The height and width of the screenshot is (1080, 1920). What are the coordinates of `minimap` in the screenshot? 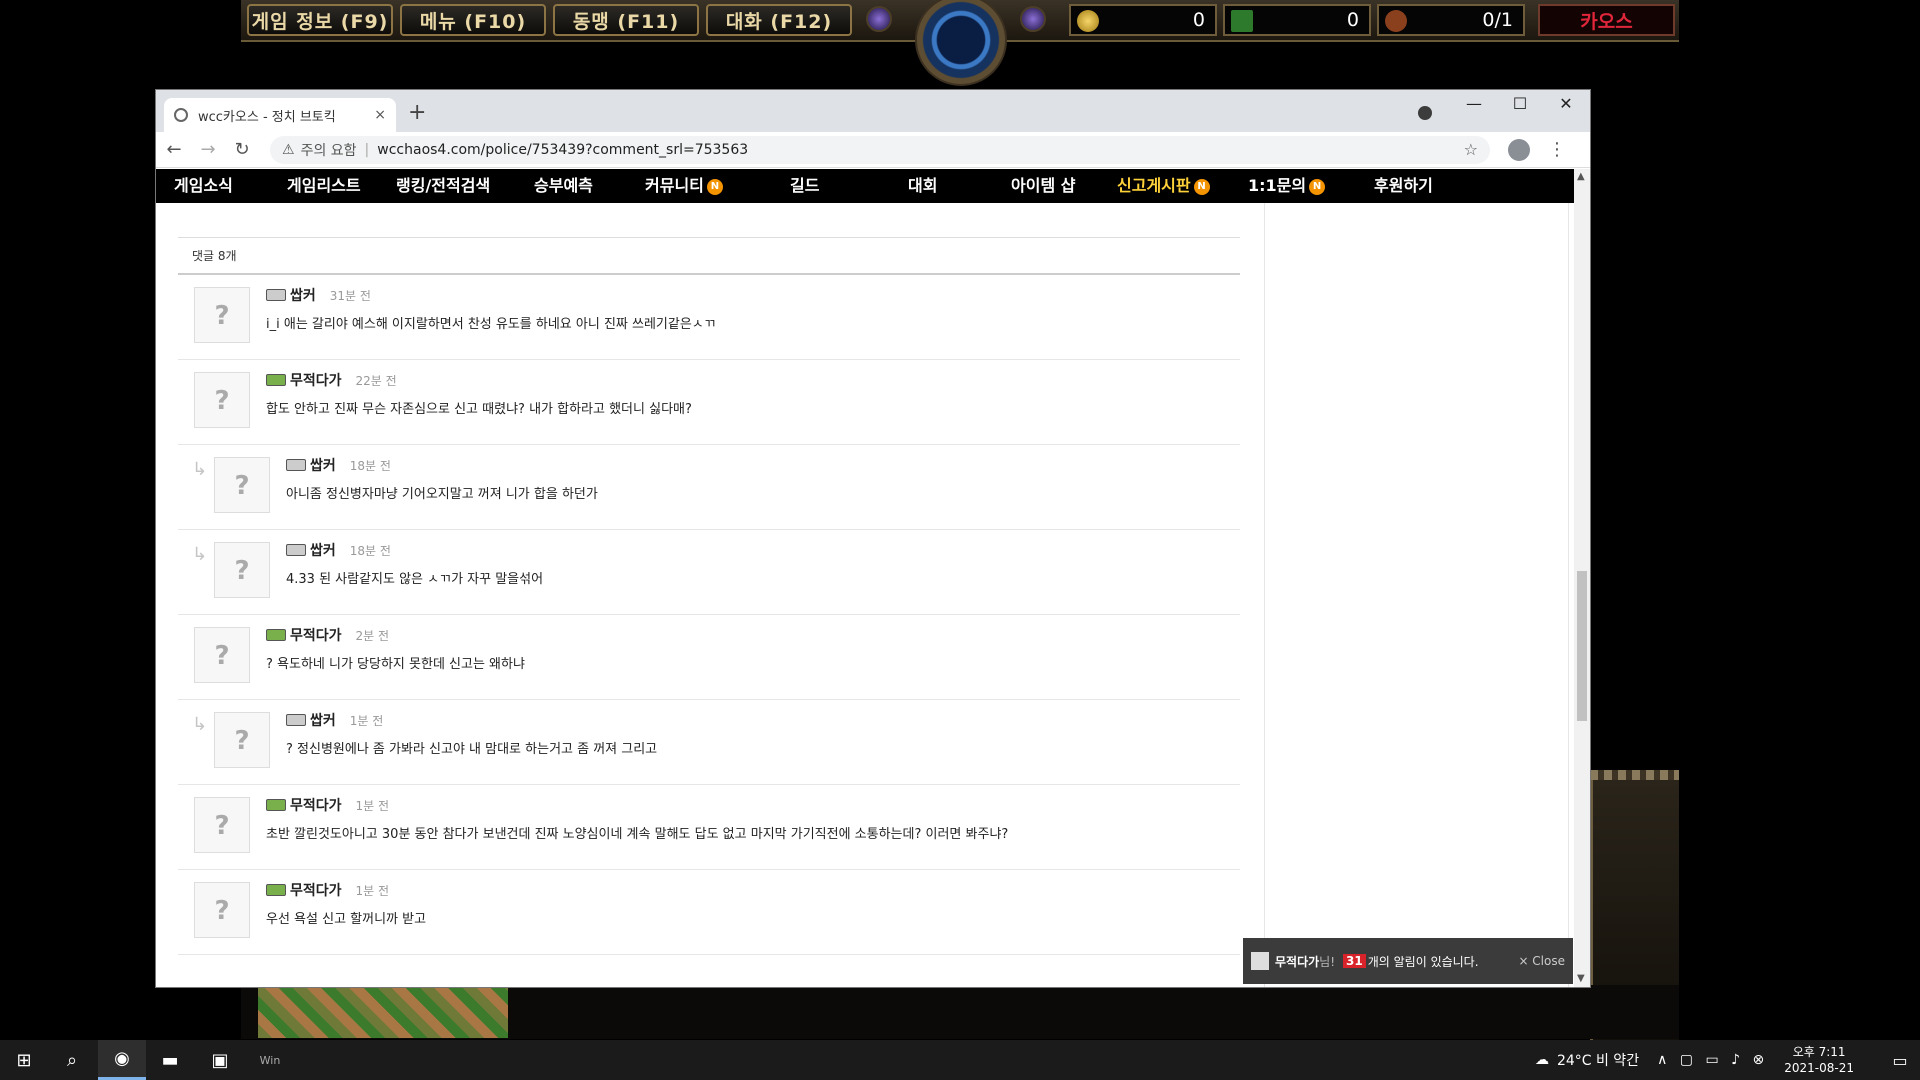 It's located at (383, 1013).